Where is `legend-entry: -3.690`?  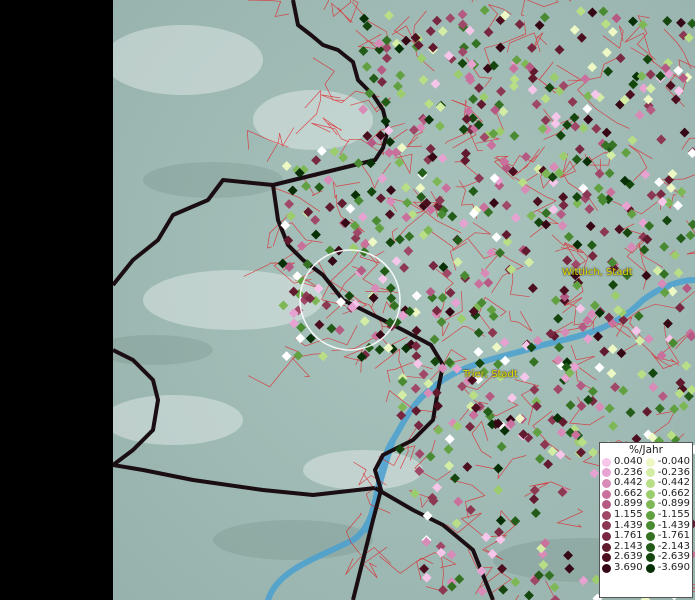 legend-entry: -3.690 is located at coordinates (667, 567).